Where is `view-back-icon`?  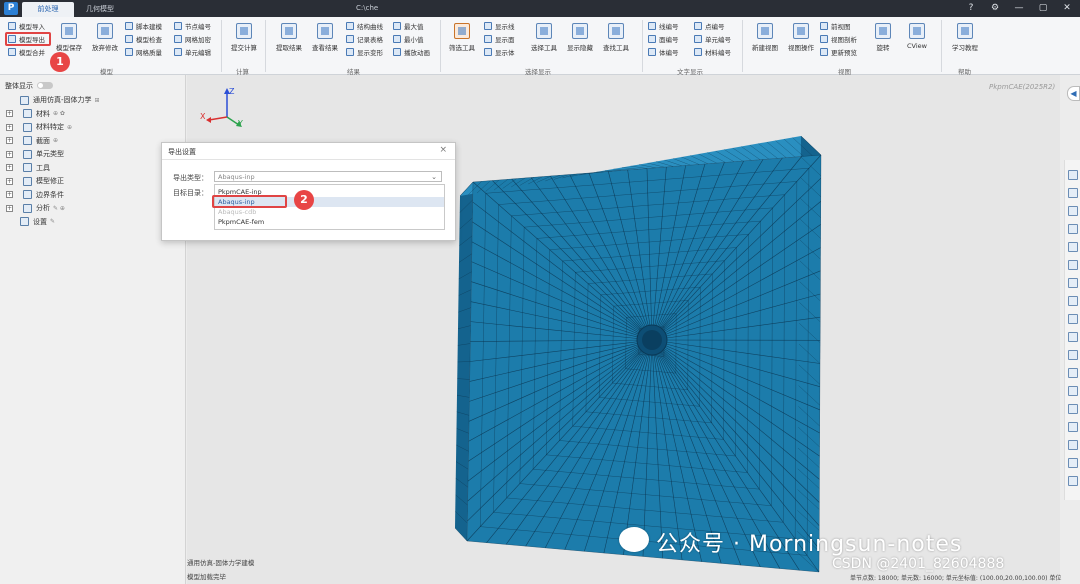 view-back-icon is located at coordinates (1073, 247).